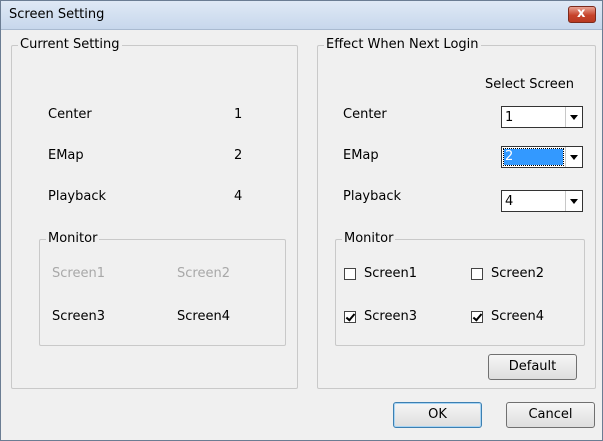 The image size is (603, 441). What do you see at coordinates (78, 273) in the screenshot?
I see `current-screen1-label: Screen1` at bounding box center [78, 273].